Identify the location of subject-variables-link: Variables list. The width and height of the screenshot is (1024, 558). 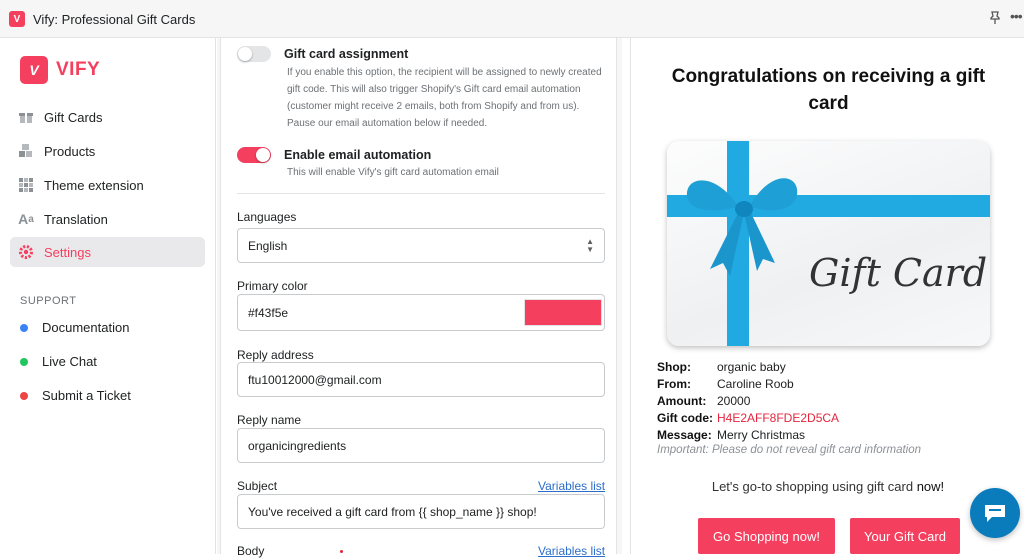
(571, 486).